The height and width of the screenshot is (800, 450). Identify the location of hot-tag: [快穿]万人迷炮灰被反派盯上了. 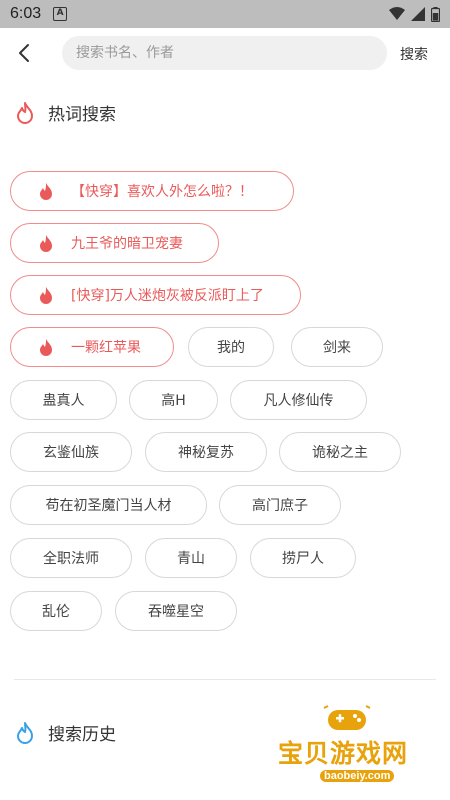
(155, 295).